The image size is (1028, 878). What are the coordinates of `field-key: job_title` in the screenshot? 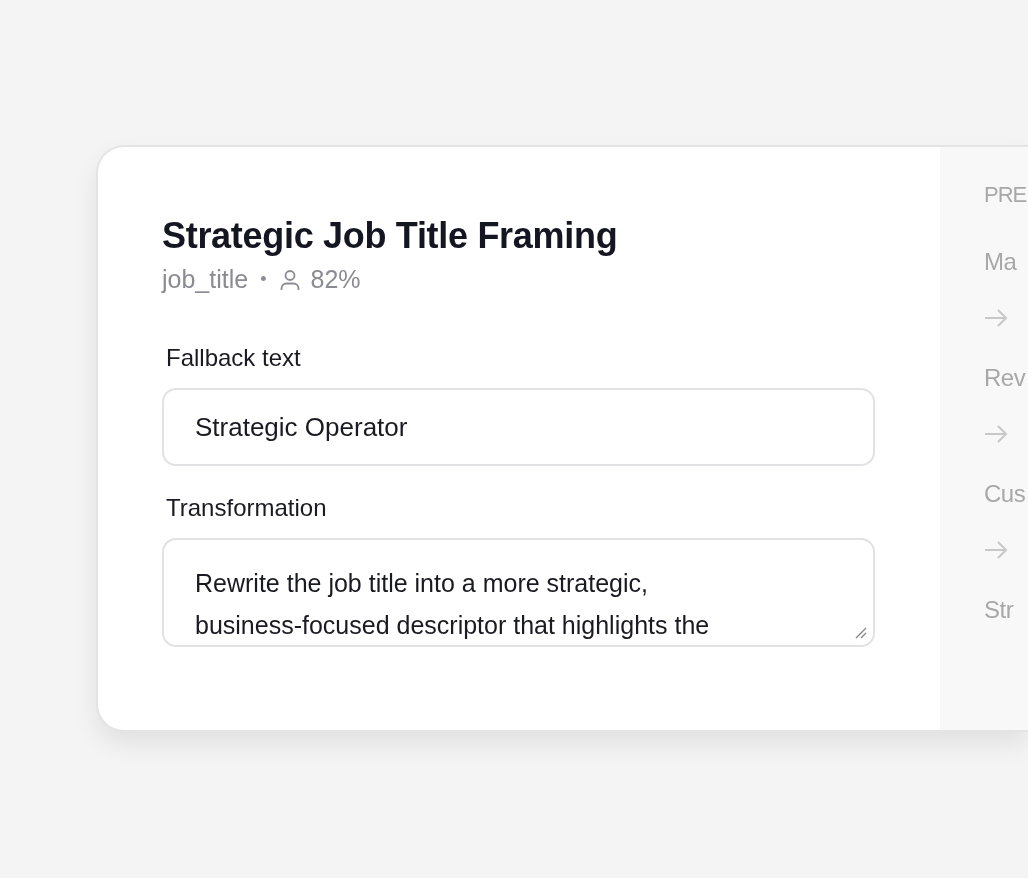 It's located at (205, 279).